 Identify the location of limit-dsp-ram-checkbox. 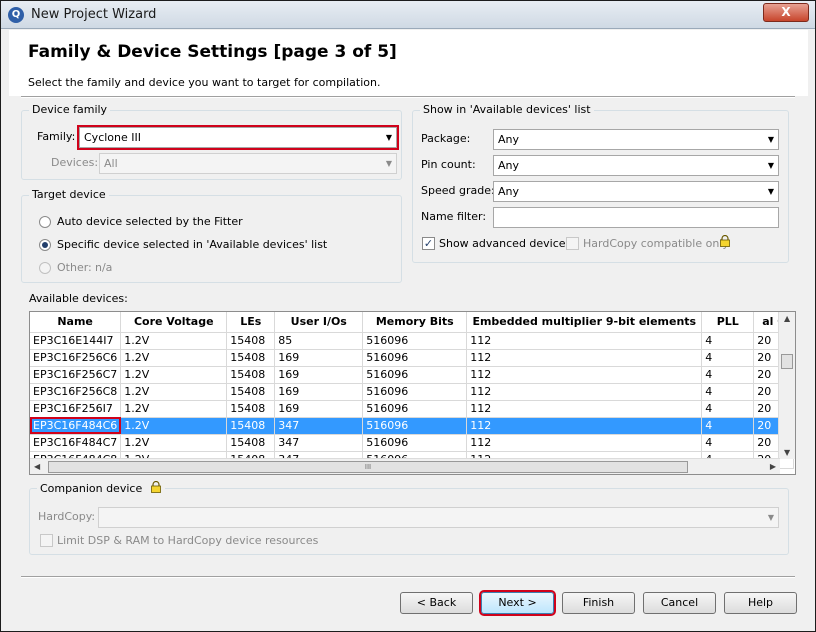
(46, 540).